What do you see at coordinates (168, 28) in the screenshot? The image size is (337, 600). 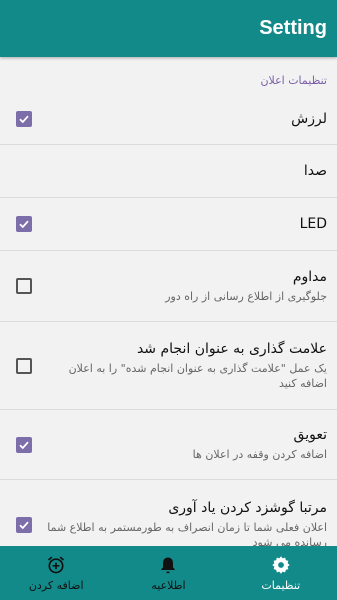 I see `app-bar: Setting` at bounding box center [168, 28].